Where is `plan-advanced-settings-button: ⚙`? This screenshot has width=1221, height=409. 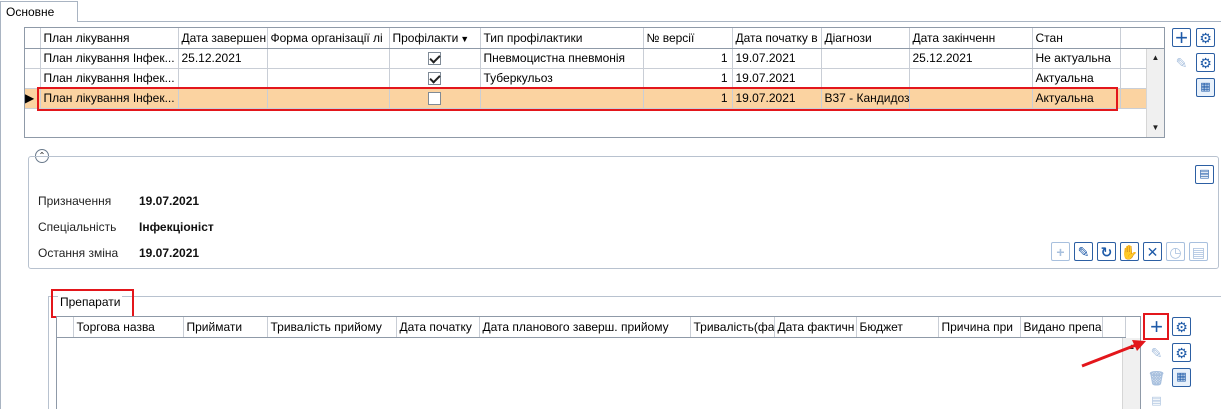 plan-advanced-settings-button: ⚙ is located at coordinates (1205, 62).